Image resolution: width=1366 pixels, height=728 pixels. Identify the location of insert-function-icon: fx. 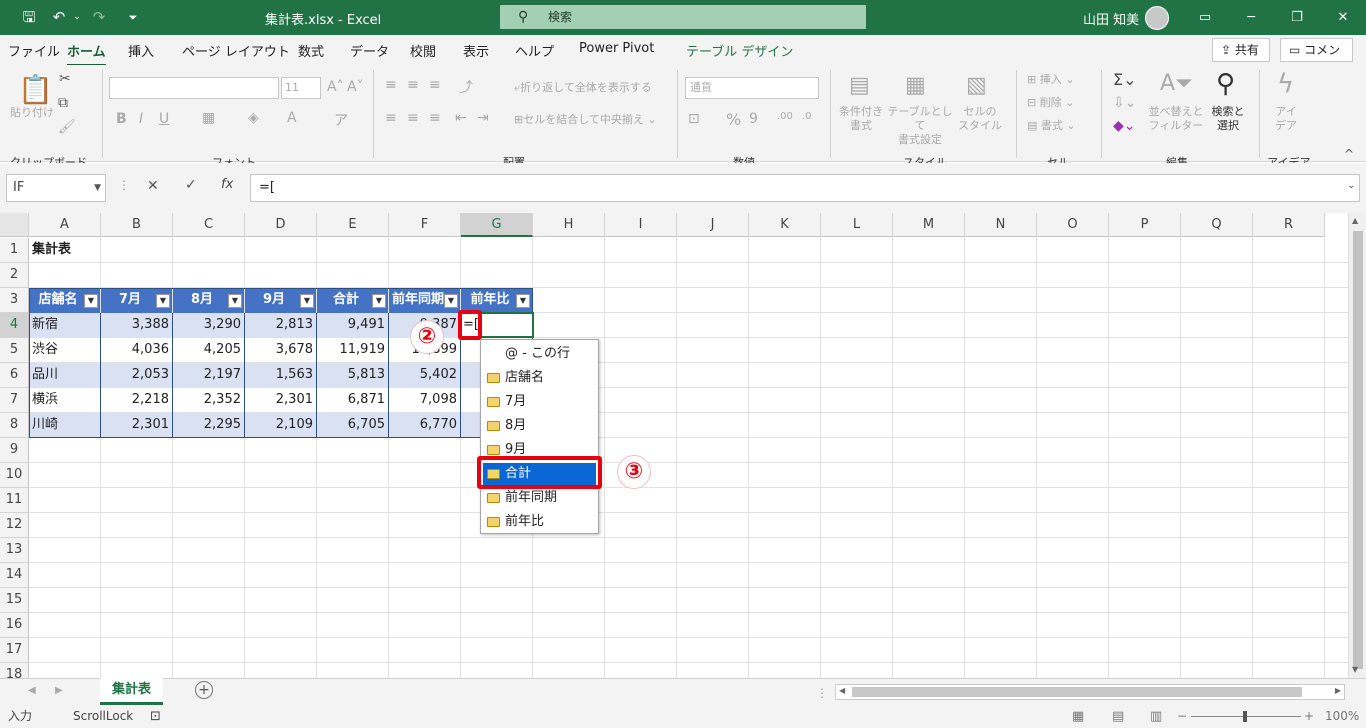
(227, 184).